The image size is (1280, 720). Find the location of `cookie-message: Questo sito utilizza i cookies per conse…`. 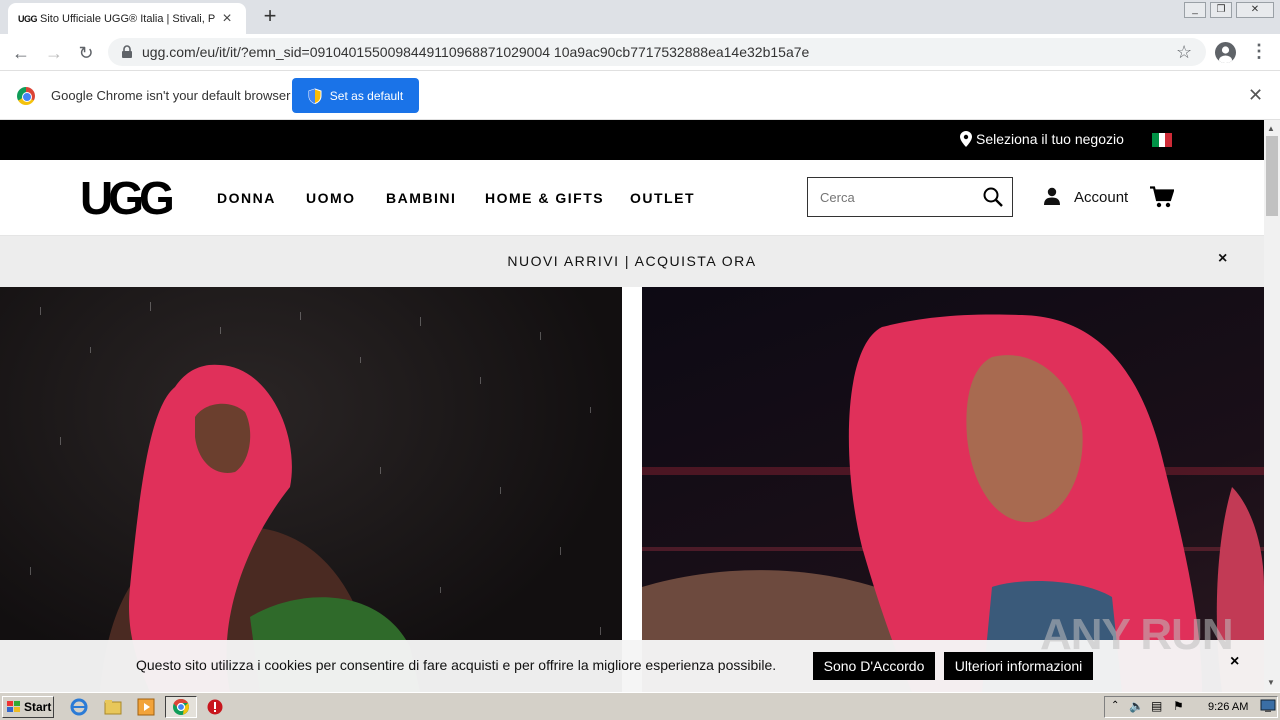

cookie-message: Questo sito utilizza i cookies per conse… is located at coordinates (456, 665).